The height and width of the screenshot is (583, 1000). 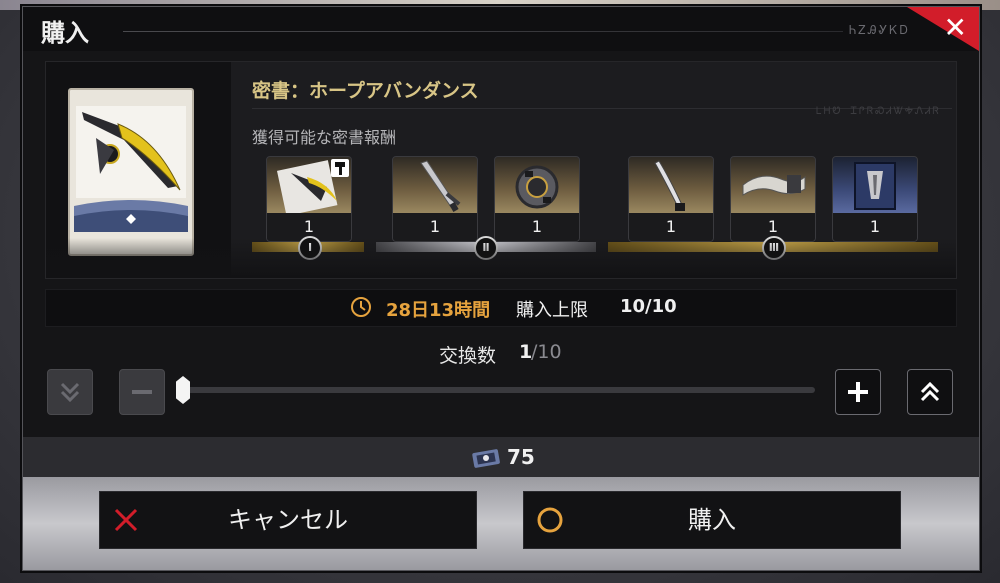 I want to click on quantity-slider, so click(x=495, y=390).